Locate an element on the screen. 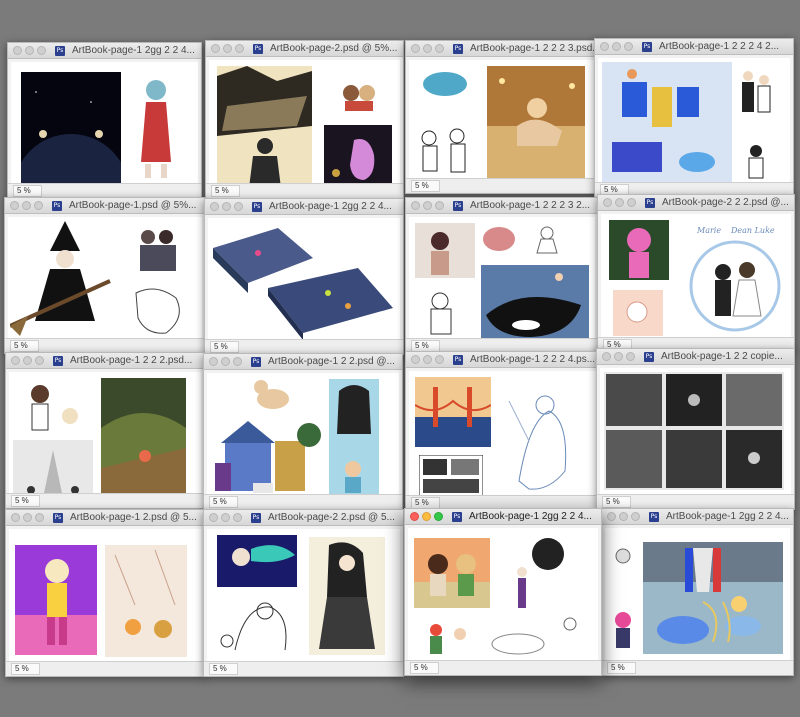 The height and width of the screenshot is (717, 800). document-window-12: Ps ArtBook-page-1 2 2 copie... 5 % is located at coordinates (695, 429).